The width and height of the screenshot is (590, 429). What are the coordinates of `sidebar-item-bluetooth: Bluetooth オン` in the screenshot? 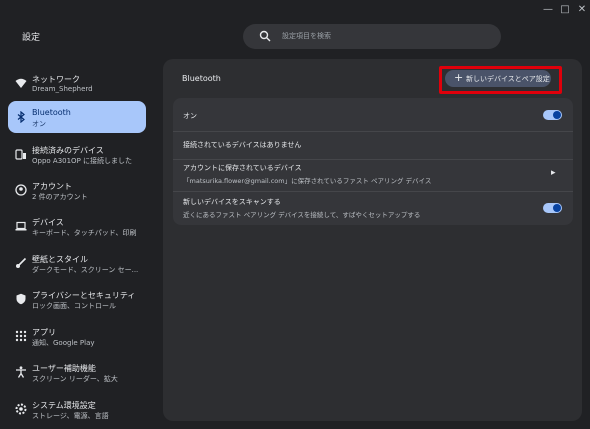 It's located at (77, 117).